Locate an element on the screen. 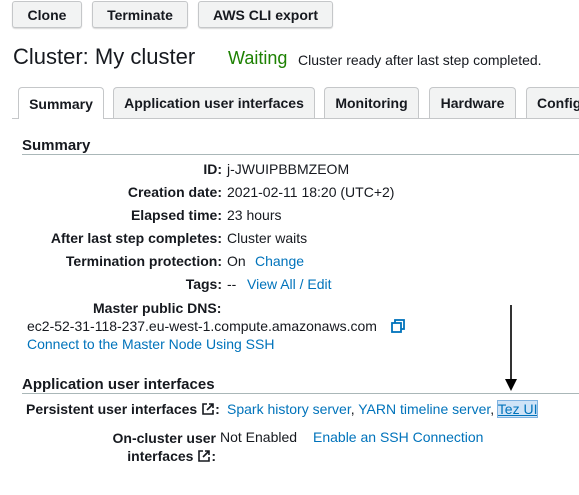 This screenshot has height=495, width=579. id-value: j-JWUIPBBMZEOM is located at coordinates (288, 169).